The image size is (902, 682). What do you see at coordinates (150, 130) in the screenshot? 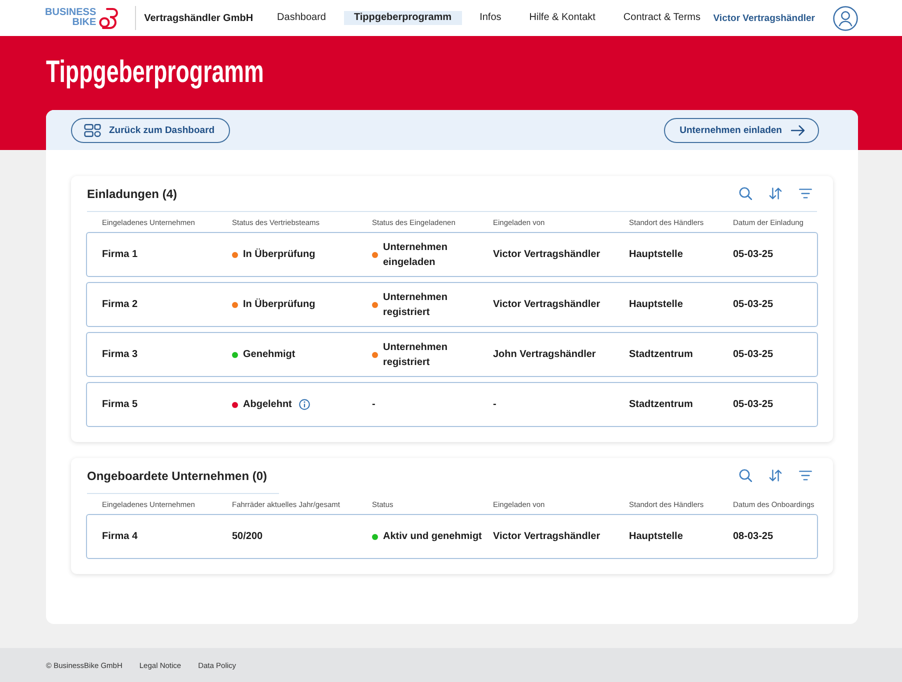
I see `back-button: Zurück zum Dashboard` at bounding box center [150, 130].